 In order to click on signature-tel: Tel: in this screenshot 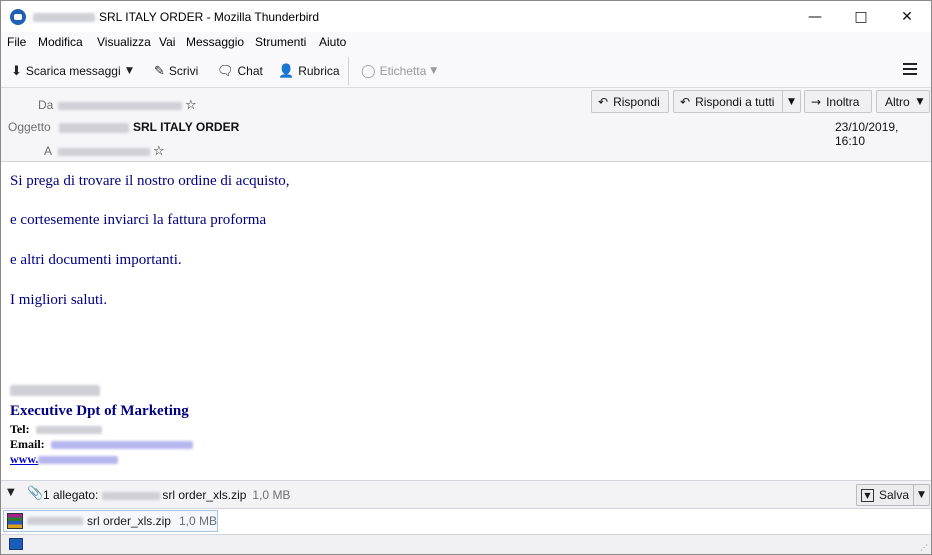, I will do `click(56, 429)`.